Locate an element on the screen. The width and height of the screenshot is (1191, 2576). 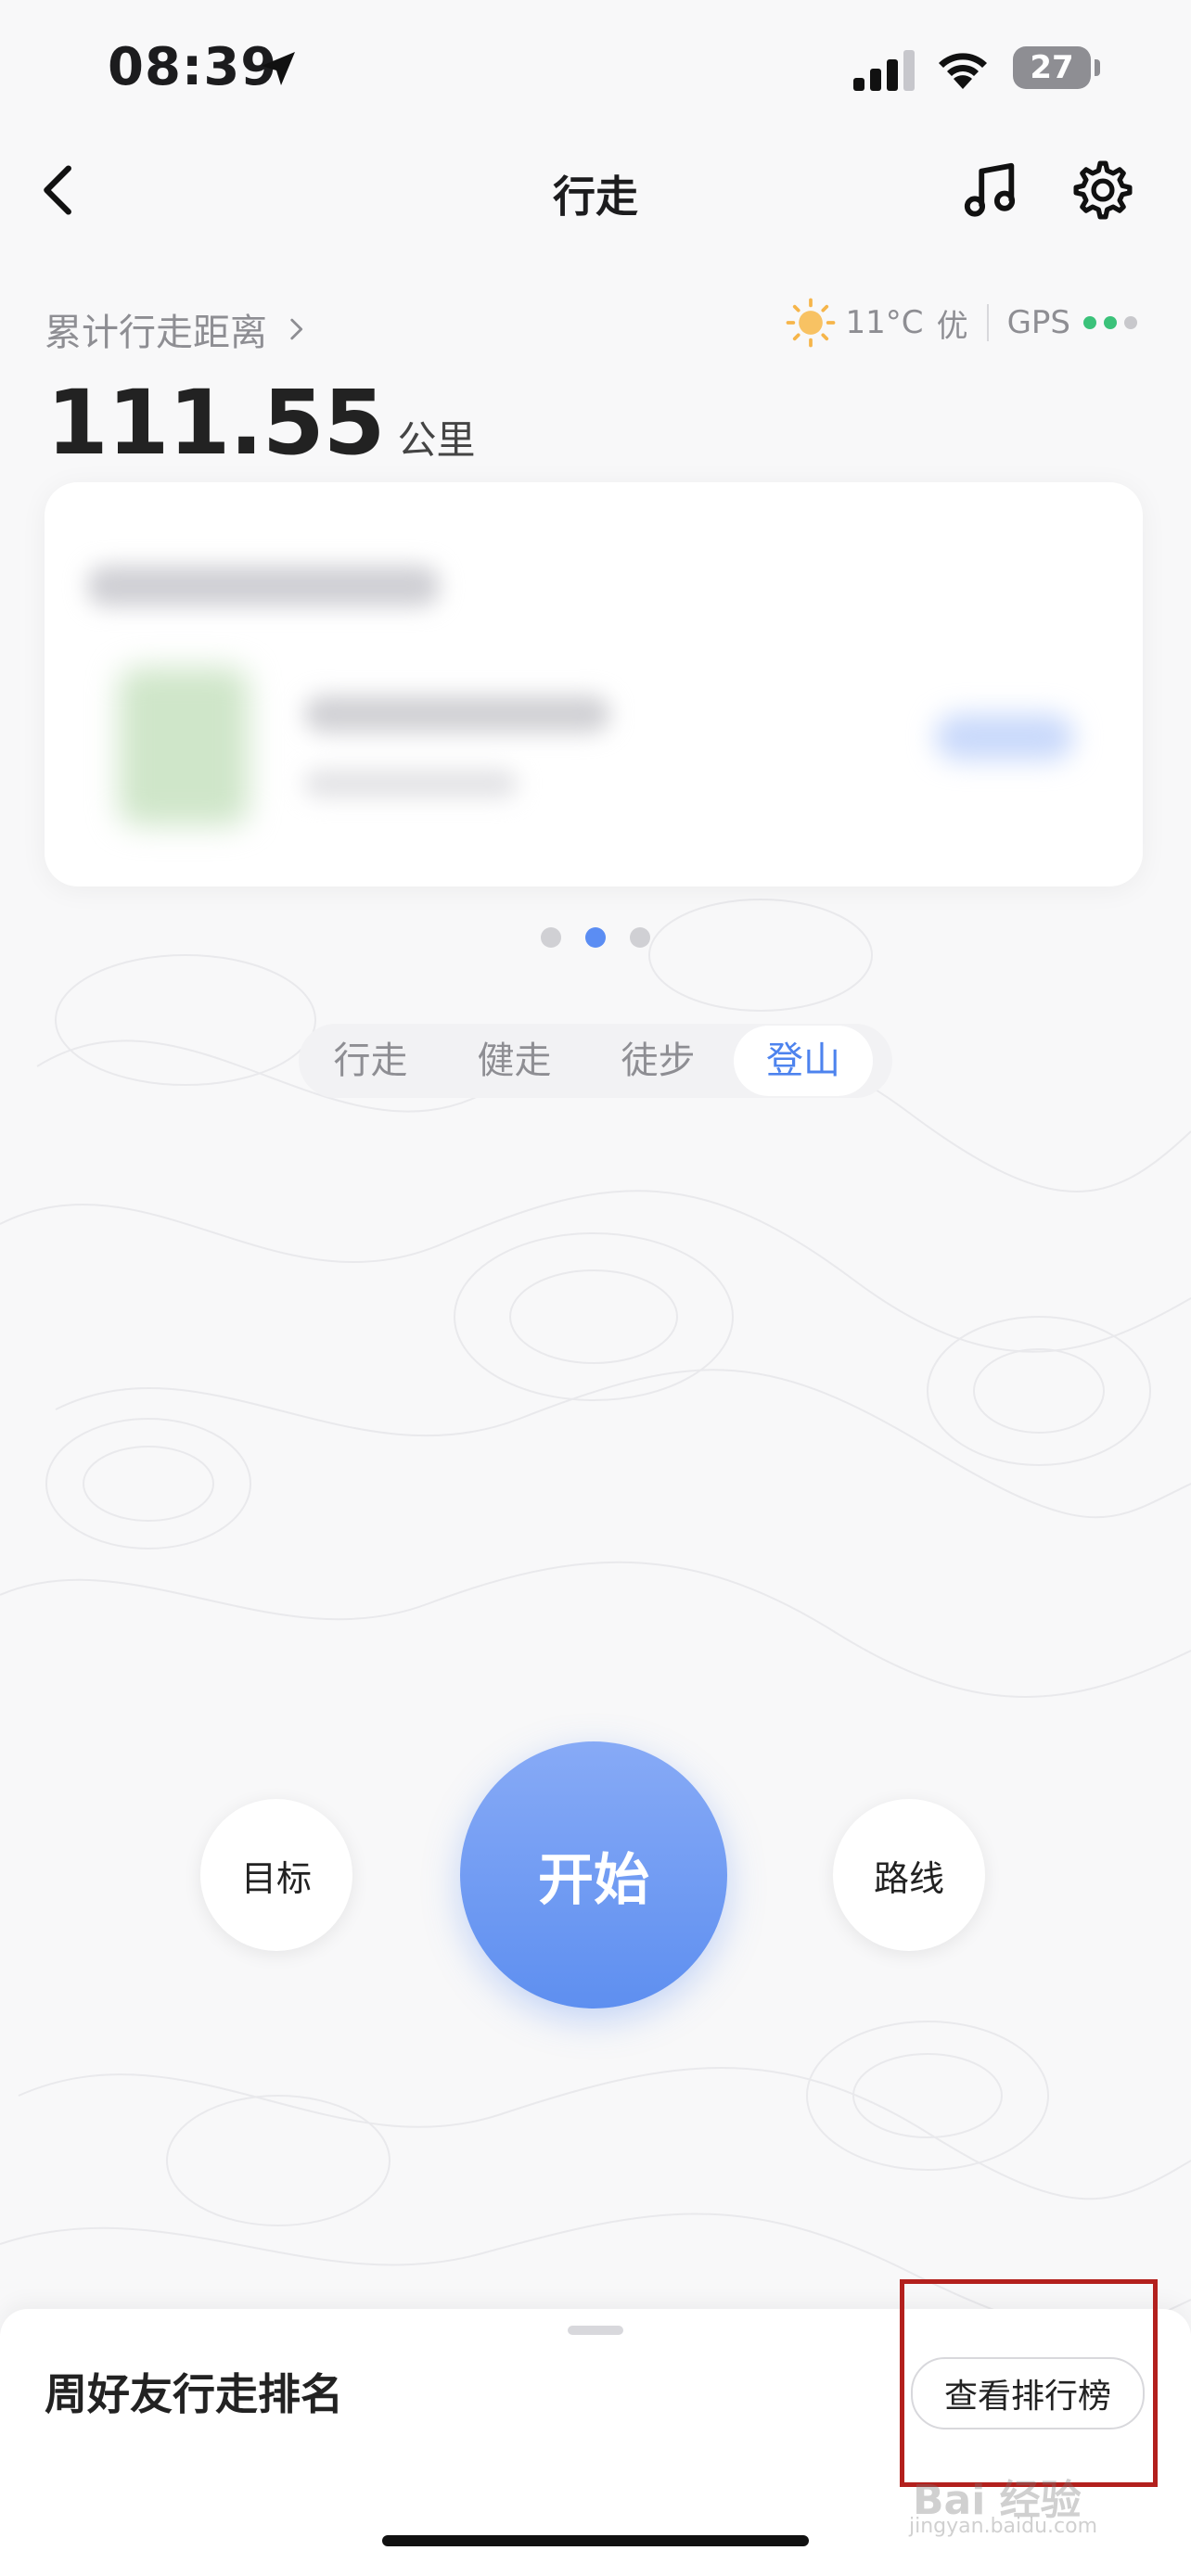
gear-icon is located at coordinates (1102, 191).